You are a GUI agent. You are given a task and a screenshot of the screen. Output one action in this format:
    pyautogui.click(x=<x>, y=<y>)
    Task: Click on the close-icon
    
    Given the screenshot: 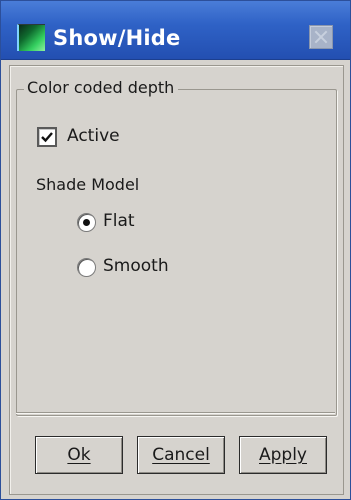 What is the action you would take?
    pyautogui.click(x=321, y=37)
    